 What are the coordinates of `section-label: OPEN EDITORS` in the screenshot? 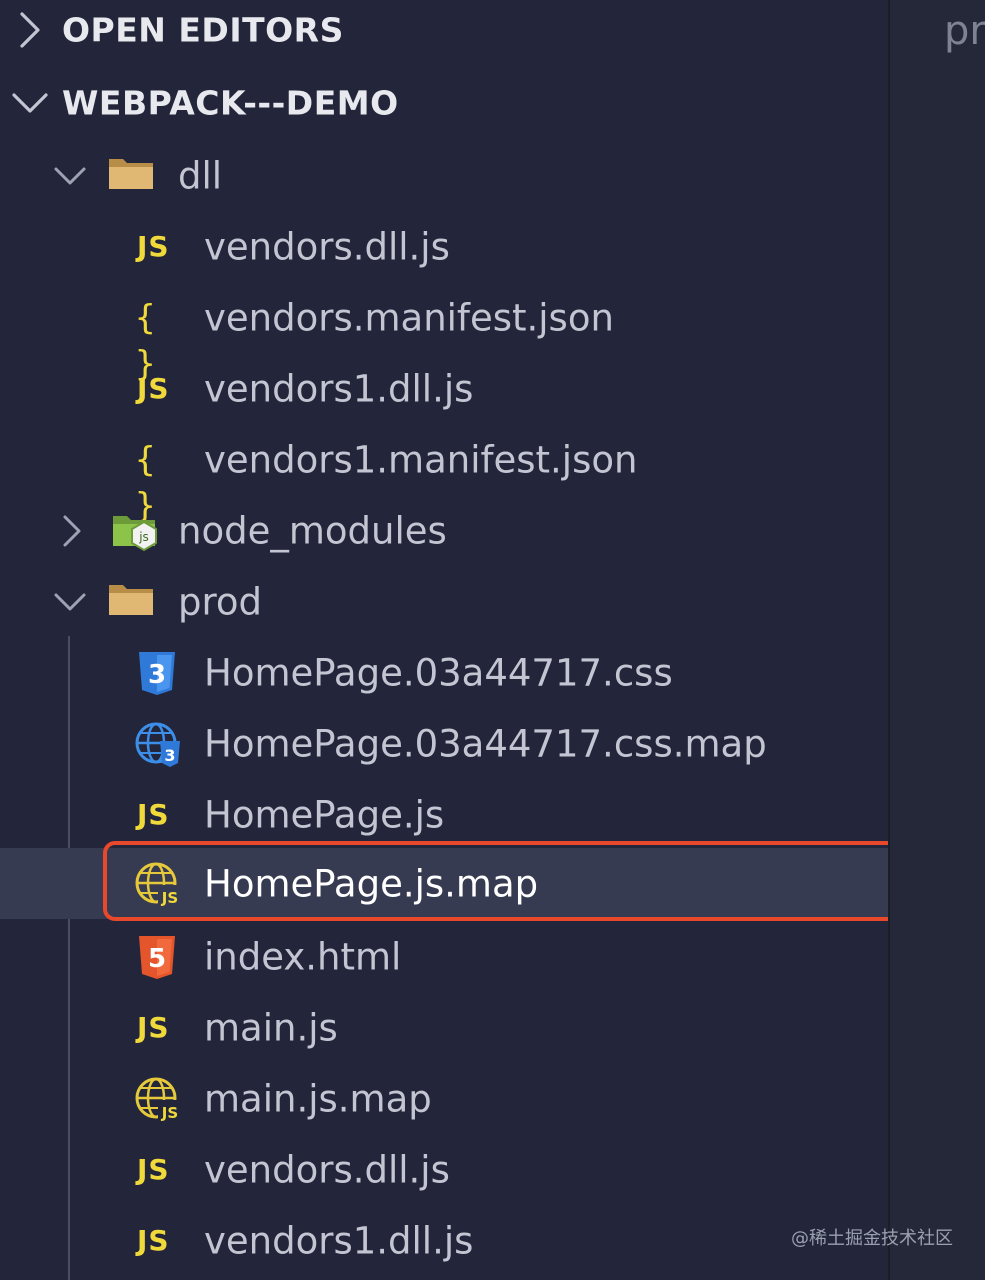 It's located at (203, 29).